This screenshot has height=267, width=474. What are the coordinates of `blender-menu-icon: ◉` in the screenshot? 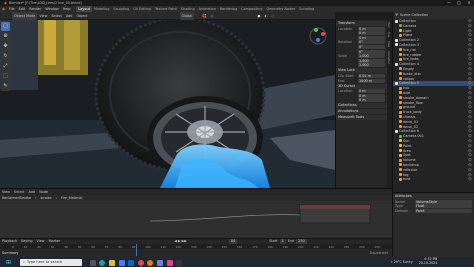 It's located at (3, 9).